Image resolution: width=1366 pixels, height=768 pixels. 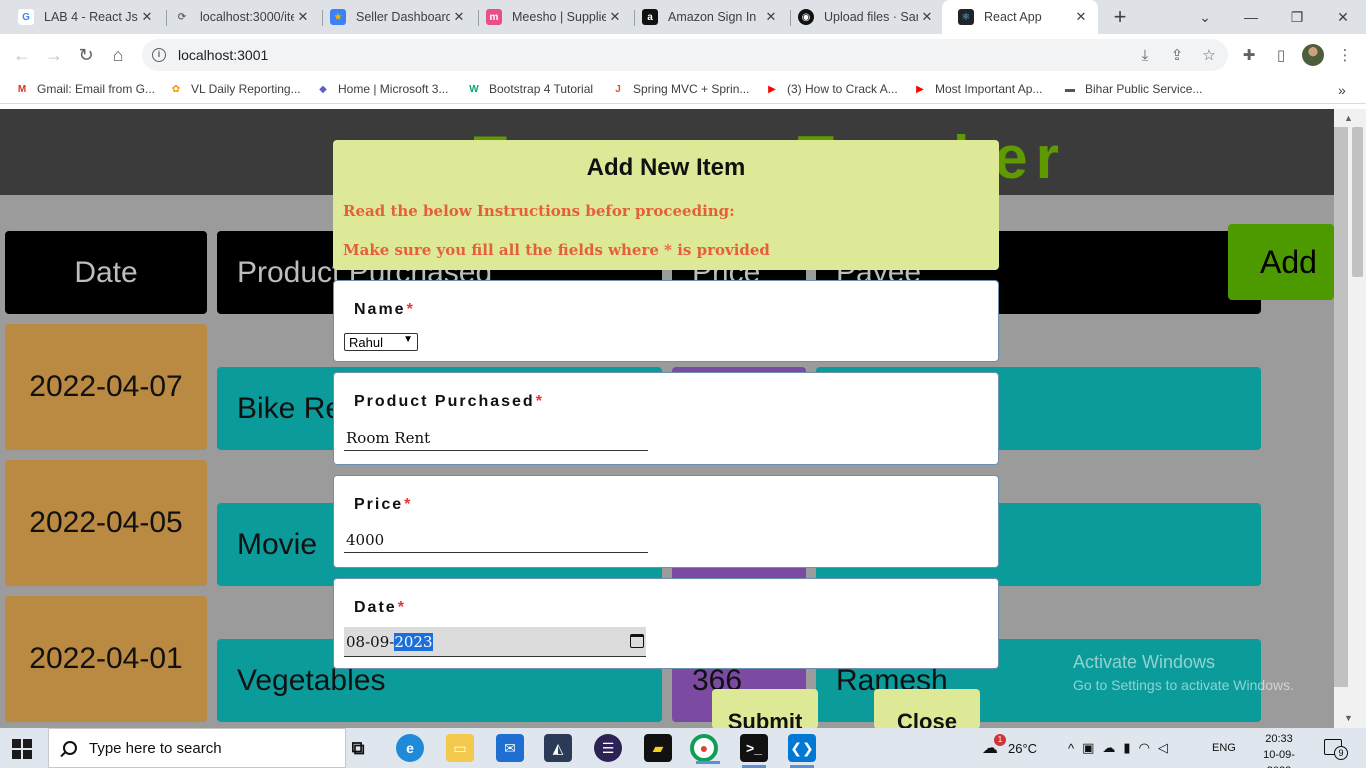 I want to click on terminal-icon: >_, so click(x=754, y=751).